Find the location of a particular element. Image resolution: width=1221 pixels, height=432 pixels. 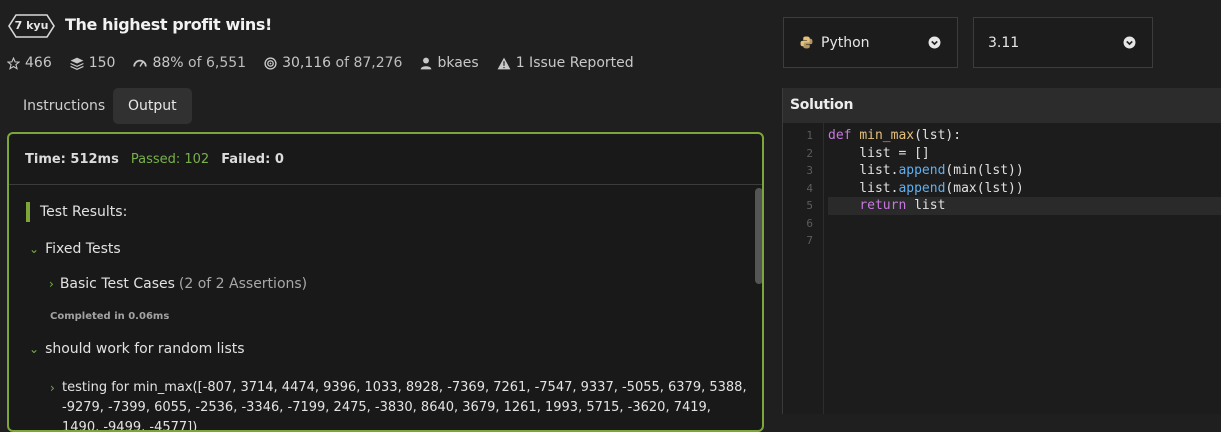

language-select: Python is located at coordinates (870, 42).